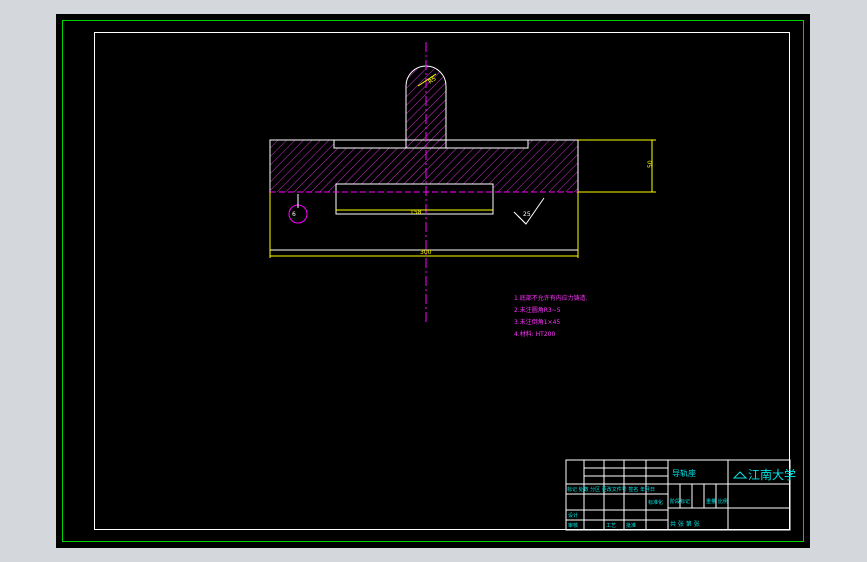 The image size is (867, 562). I want to click on weight-label: 重量, so click(711, 501).